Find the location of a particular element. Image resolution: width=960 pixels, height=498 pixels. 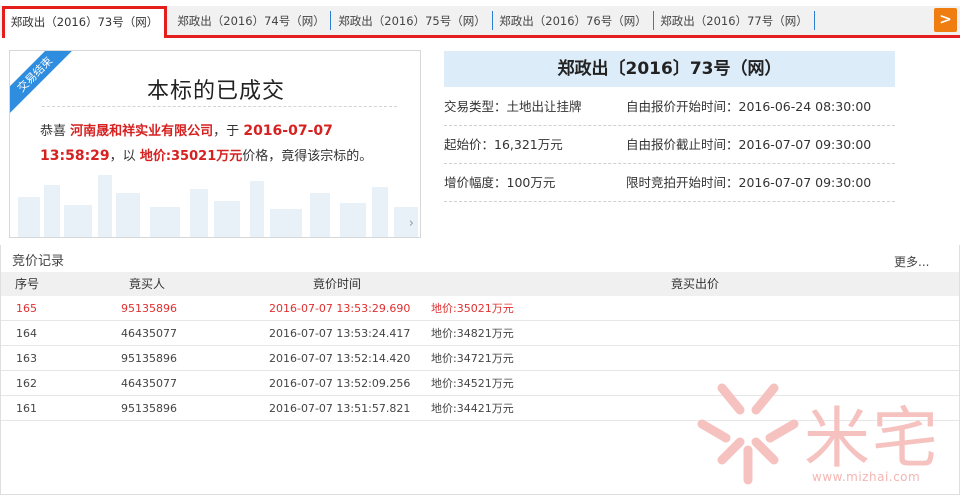

tab-next-button: > is located at coordinates (945, 20).